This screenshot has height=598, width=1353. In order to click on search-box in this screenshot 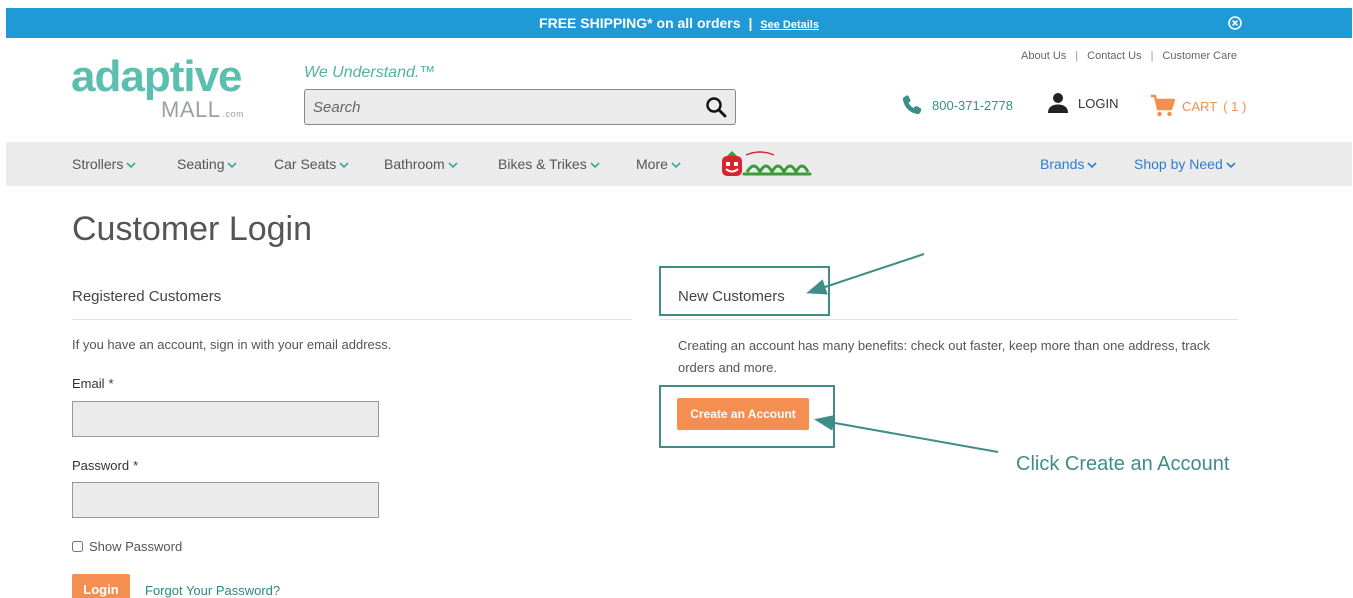, I will do `click(520, 107)`.